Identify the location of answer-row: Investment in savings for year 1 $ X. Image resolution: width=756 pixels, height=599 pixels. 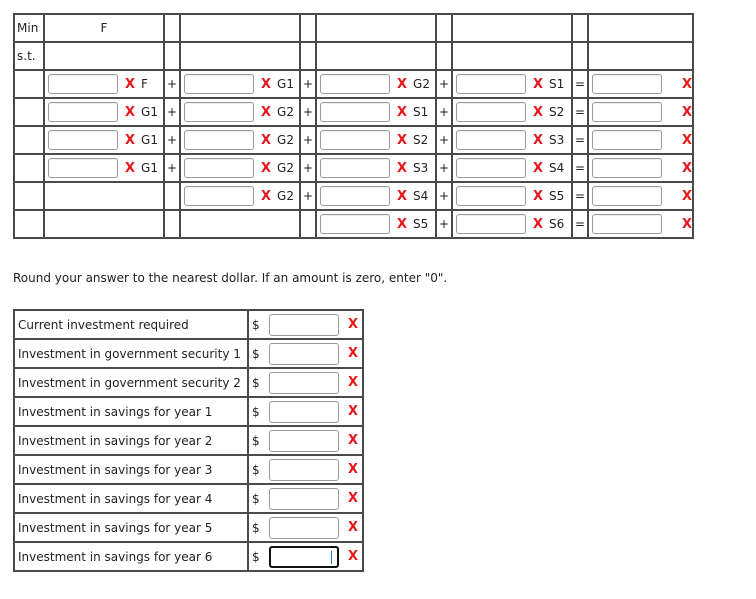
(188, 411).